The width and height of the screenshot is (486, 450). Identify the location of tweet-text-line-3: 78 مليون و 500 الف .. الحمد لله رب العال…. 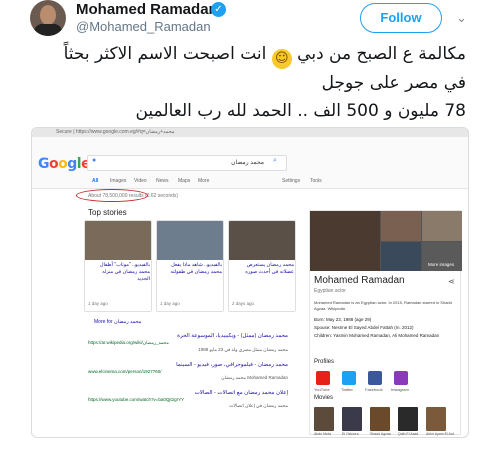
(300, 111).